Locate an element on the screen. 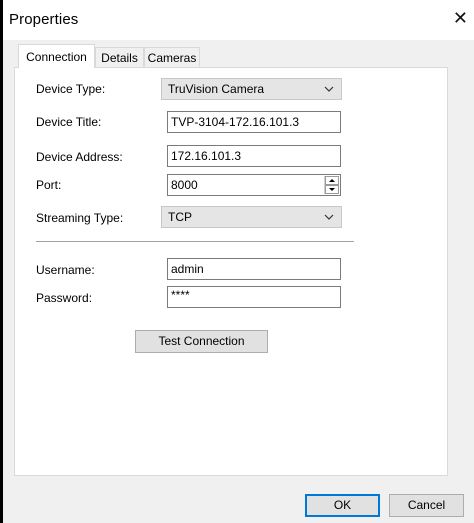 The image size is (474, 523). device-type-value: TruVision Camera is located at coordinates (216, 89).